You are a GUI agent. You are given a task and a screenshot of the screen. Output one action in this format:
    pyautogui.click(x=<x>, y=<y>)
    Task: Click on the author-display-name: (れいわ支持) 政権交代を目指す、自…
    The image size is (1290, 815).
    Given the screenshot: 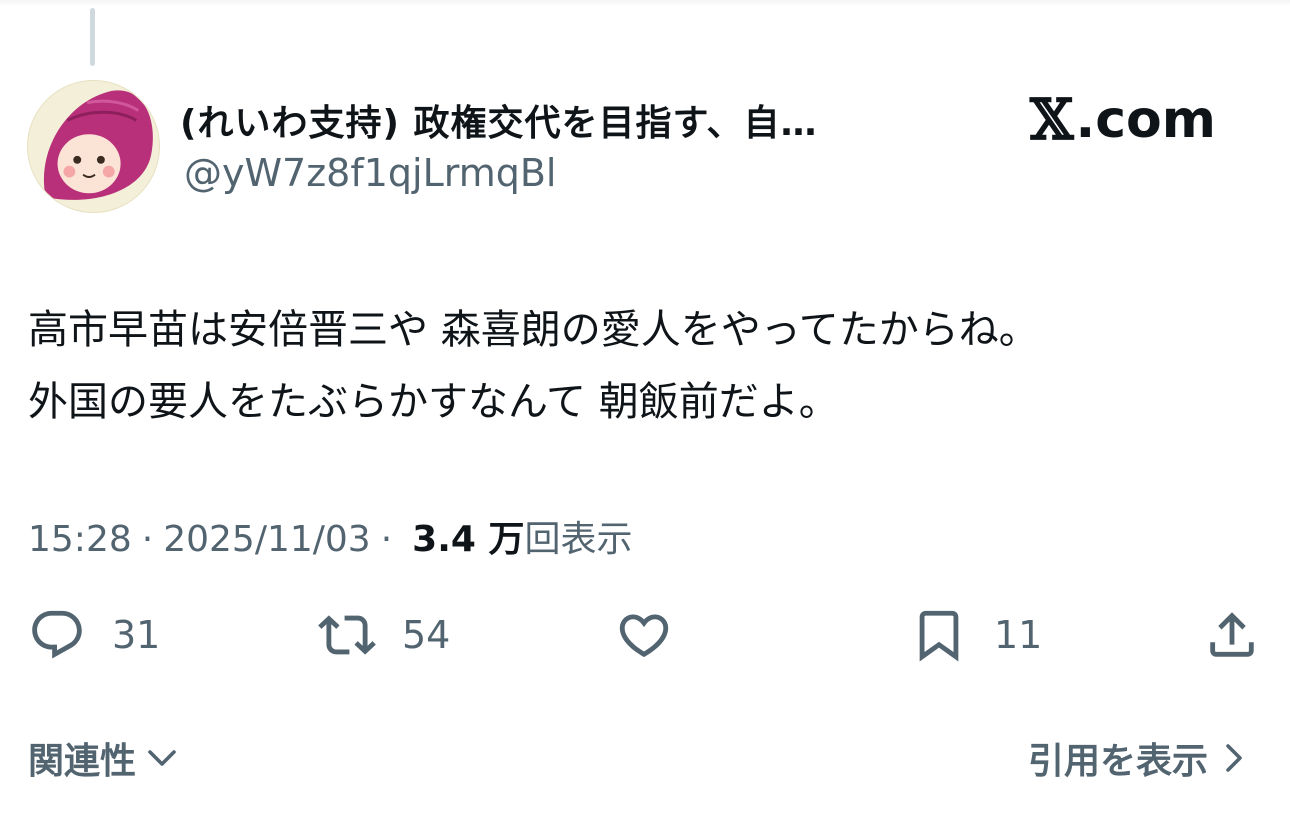 What is the action you would take?
    pyautogui.click(x=560, y=120)
    